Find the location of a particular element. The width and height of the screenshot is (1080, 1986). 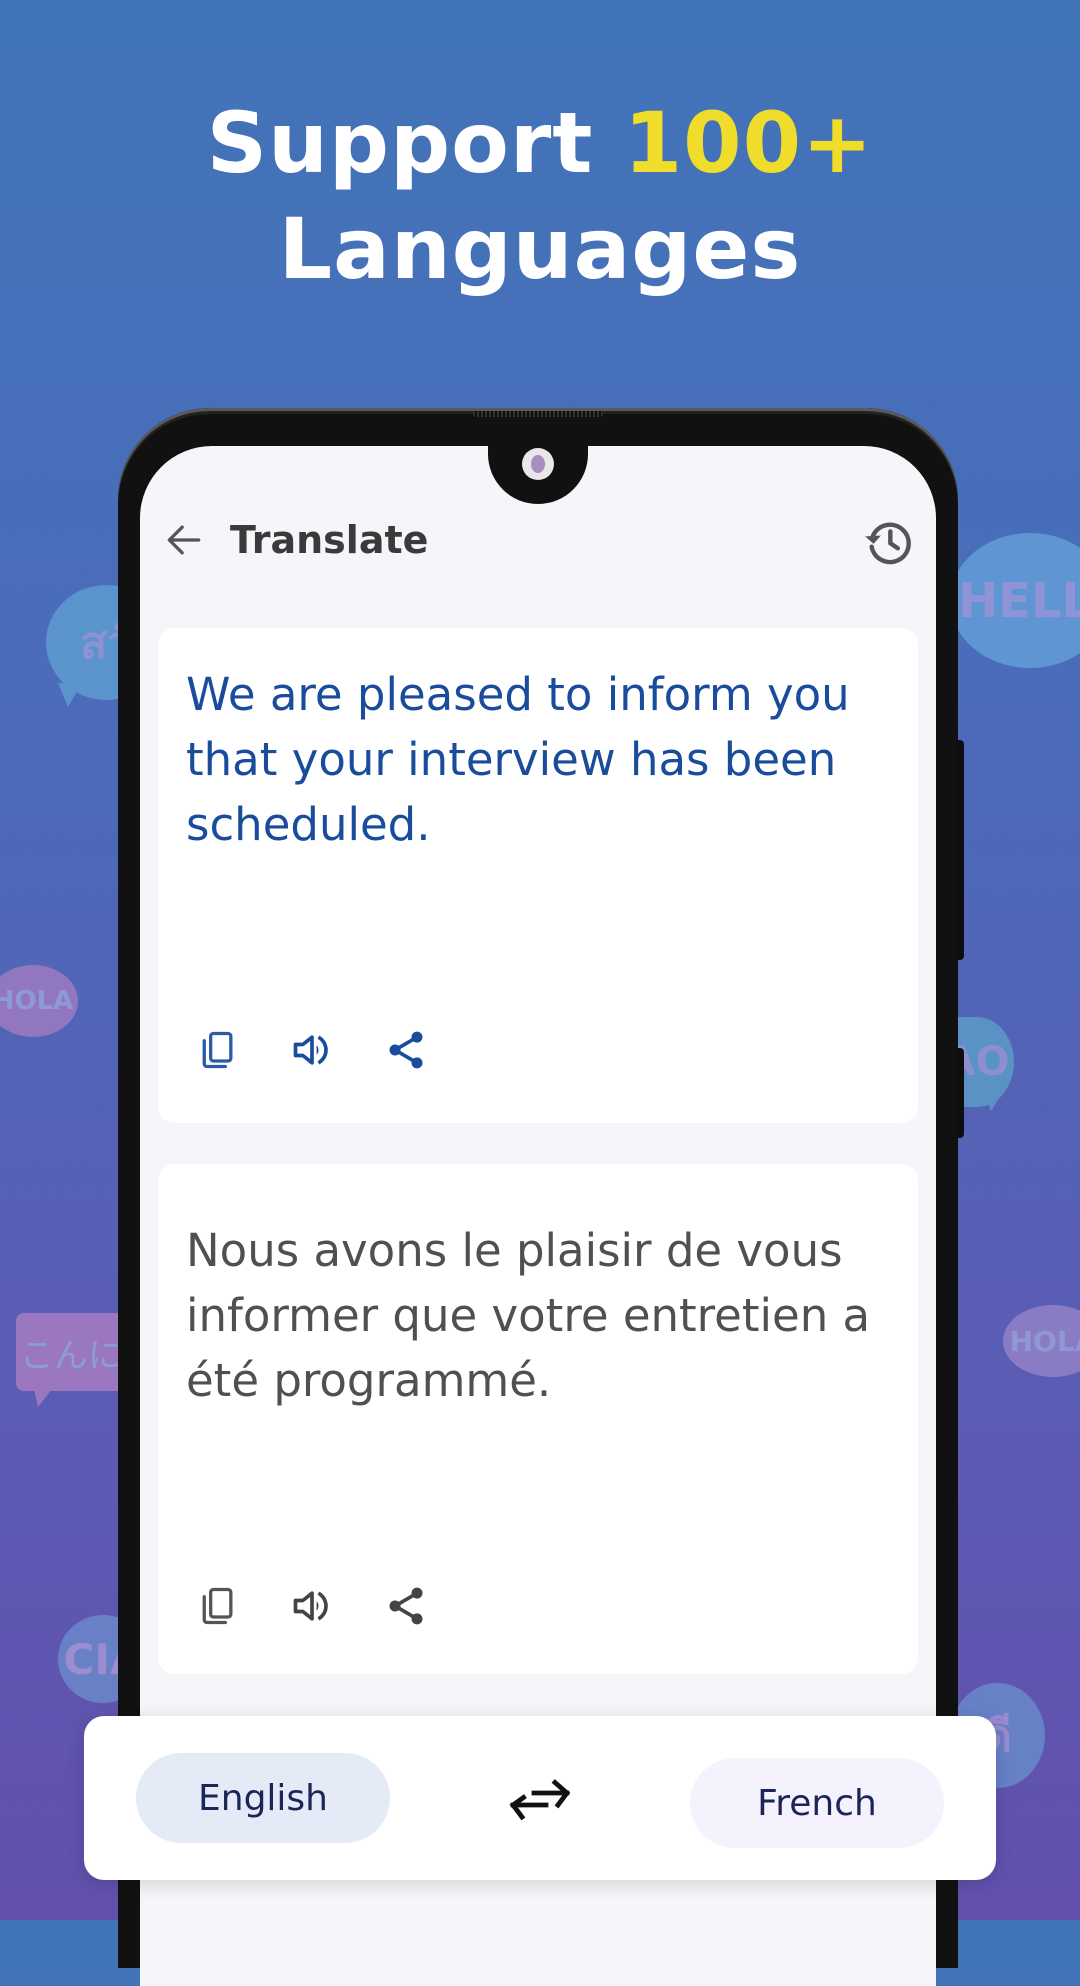

volume-button is located at coordinates (960, 850).